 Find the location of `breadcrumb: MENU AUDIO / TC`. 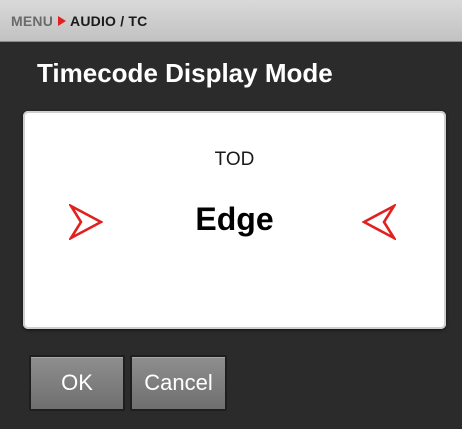

breadcrumb: MENU AUDIO / TC is located at coordinates (231, 21).